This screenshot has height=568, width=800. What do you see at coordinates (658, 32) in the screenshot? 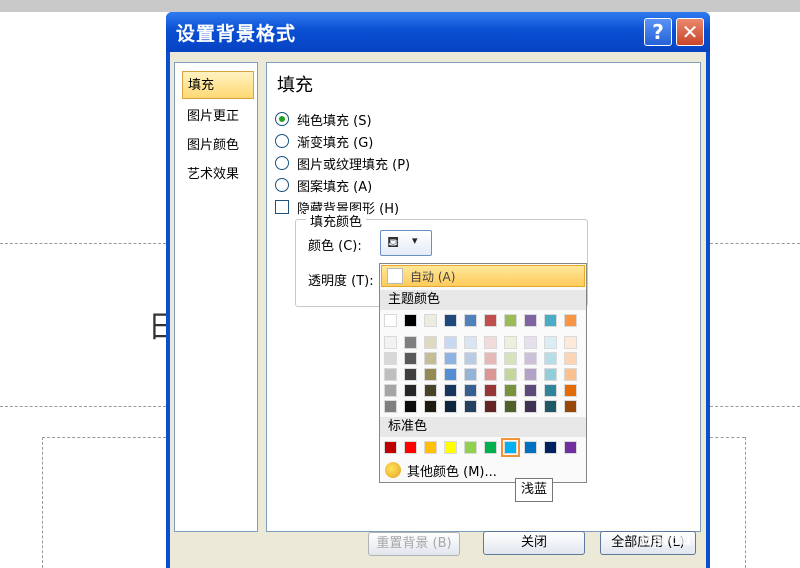
I see `help-button: ?` at bounding box center [658, 32].